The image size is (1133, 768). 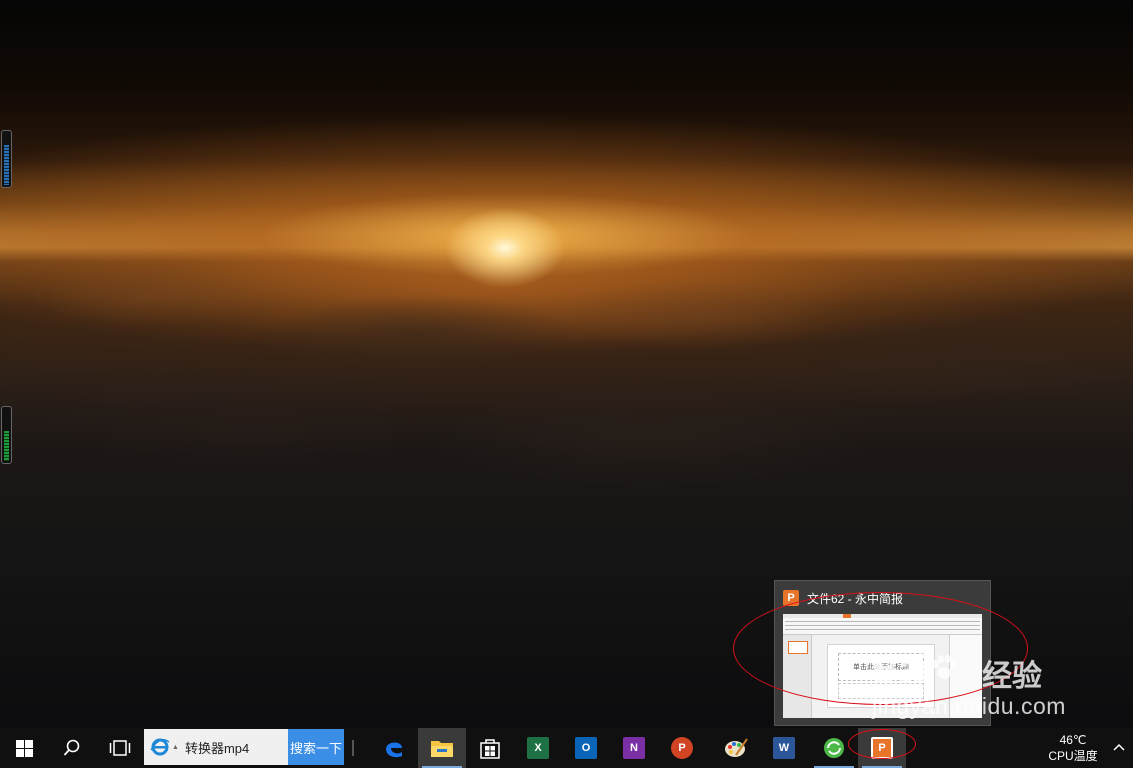 I want to click on powerpoint-icon: P, so click(x=682, y=748).